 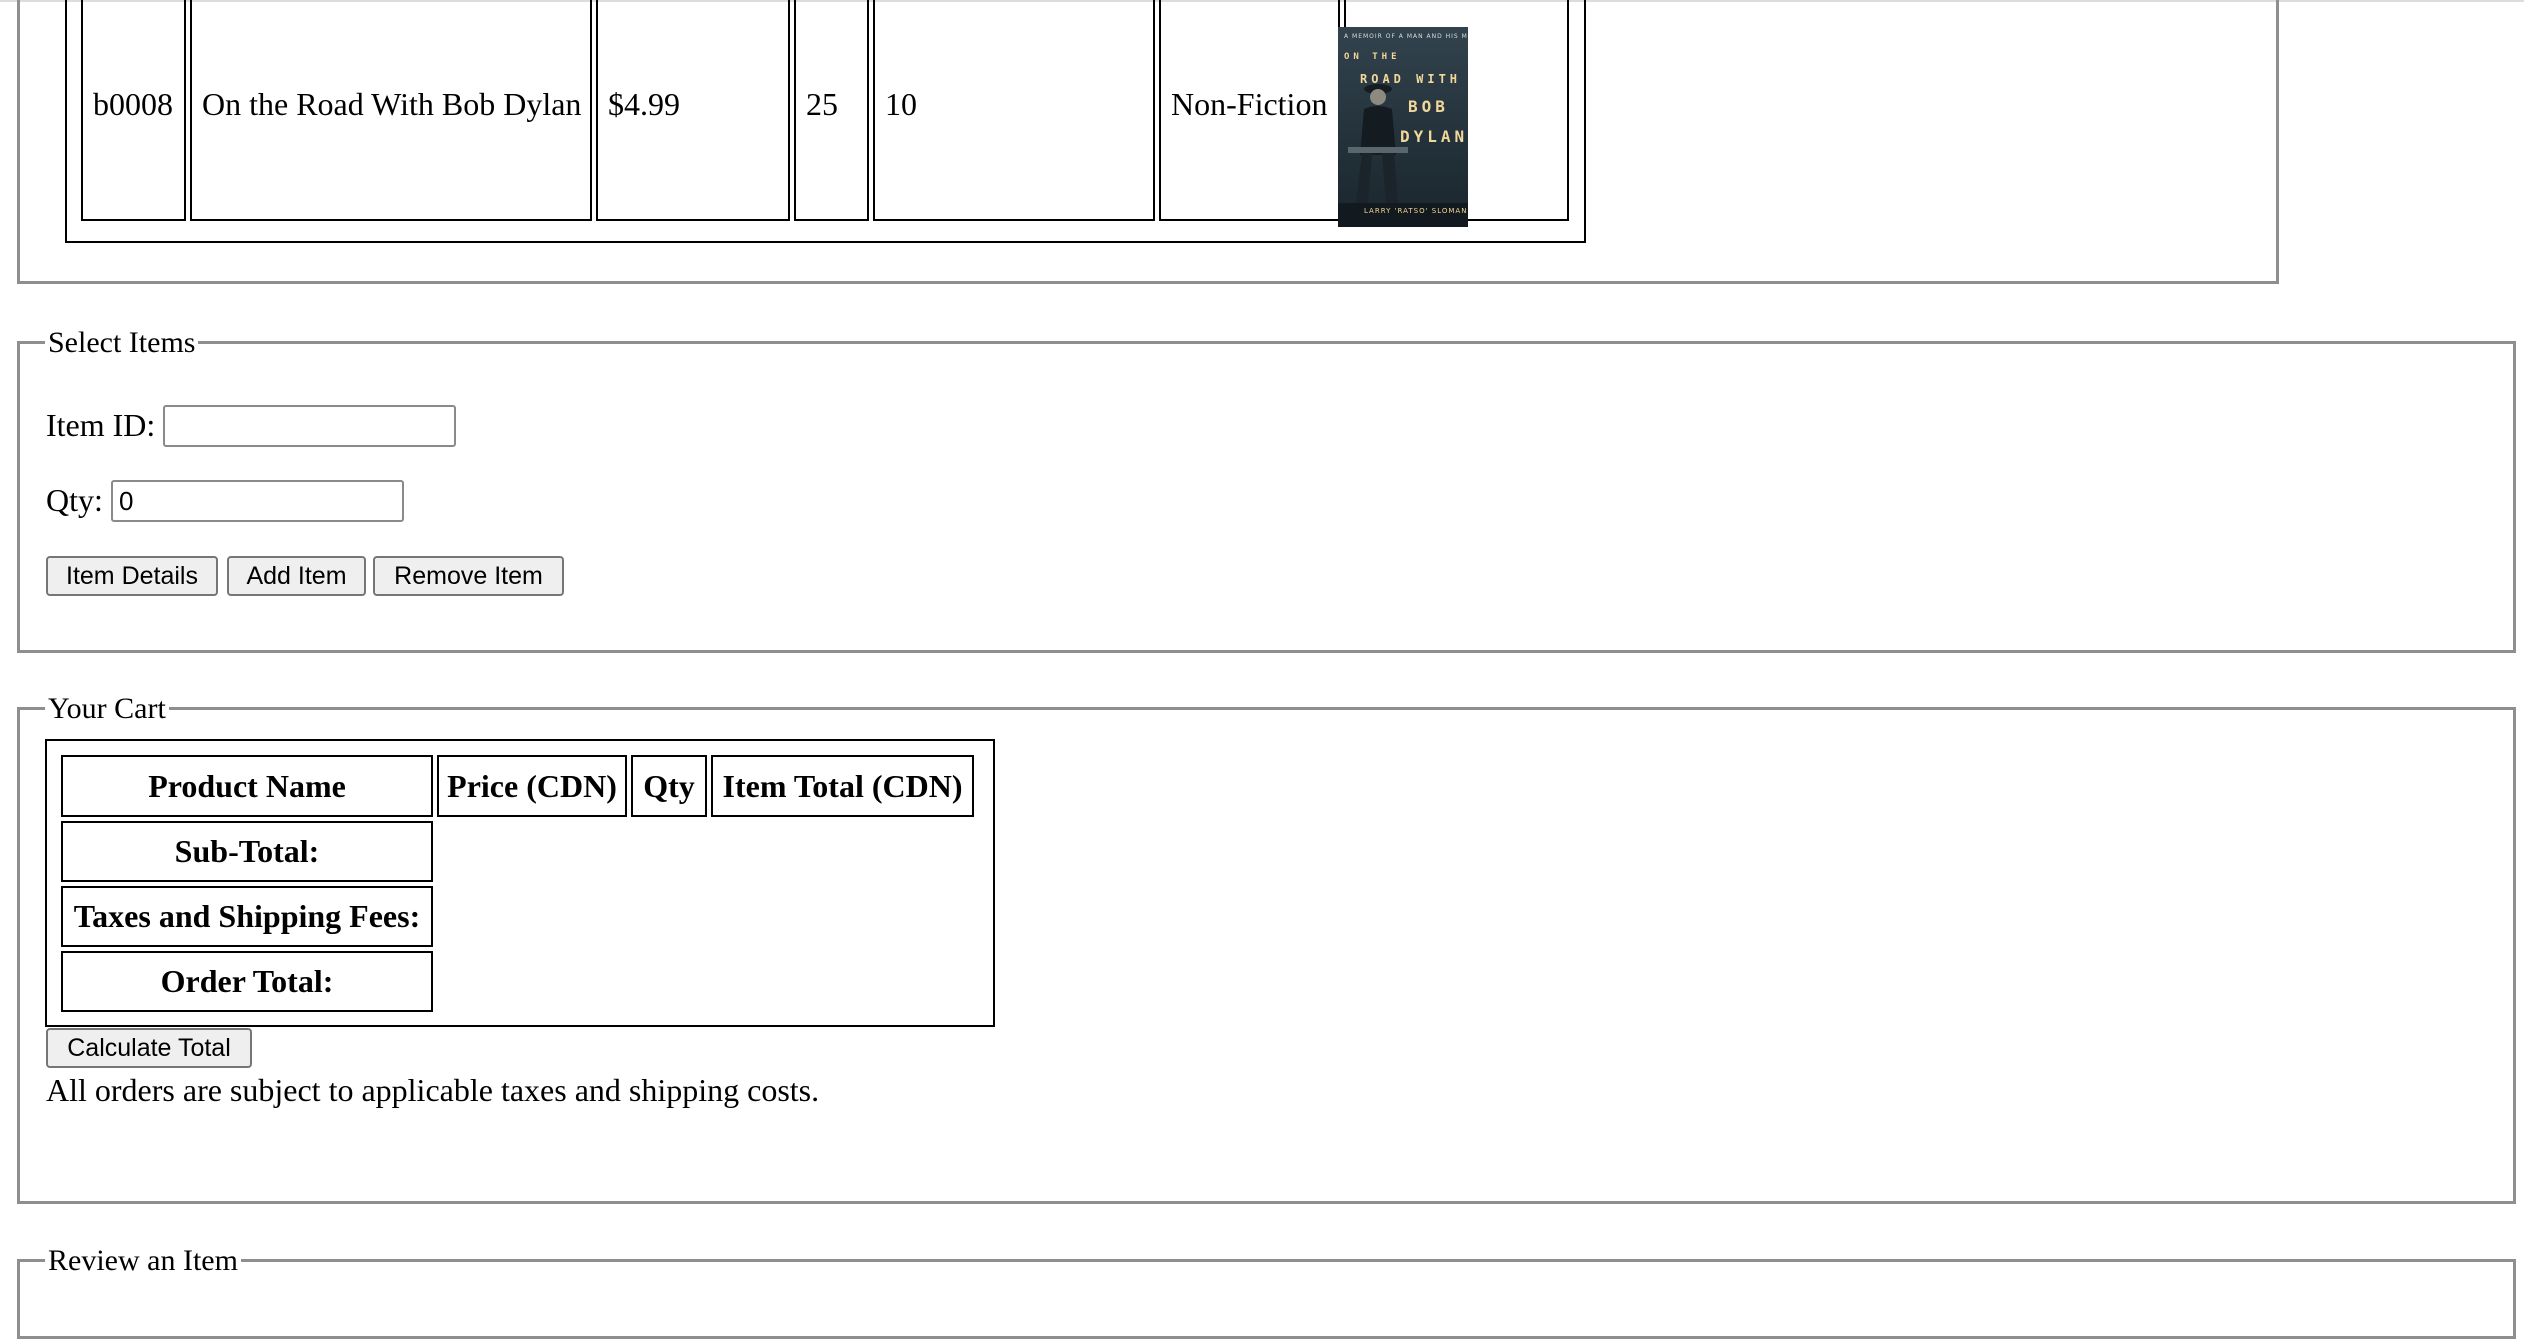 What do you see at coordinates (132, 576) in the screenshot?
I see `item-details-button: Item Details` at bounding box center [132, 576].